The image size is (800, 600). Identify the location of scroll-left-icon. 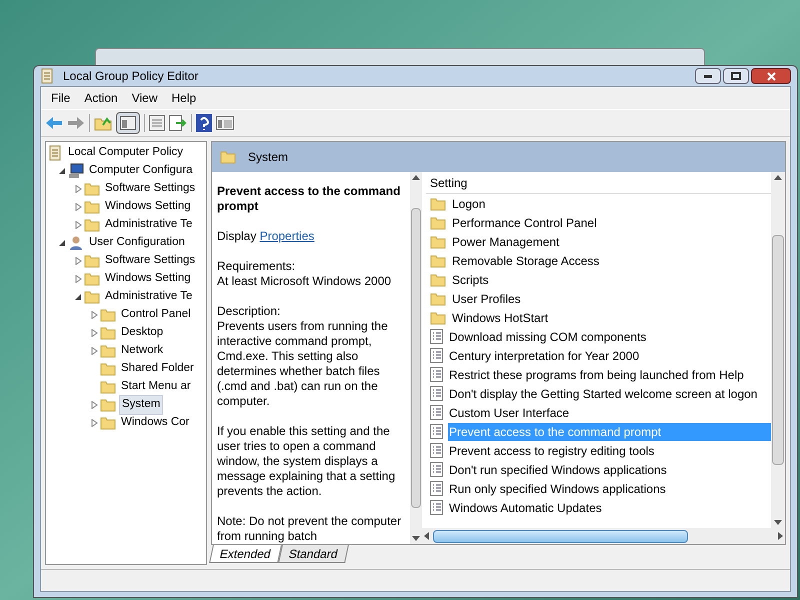
(426, 536).